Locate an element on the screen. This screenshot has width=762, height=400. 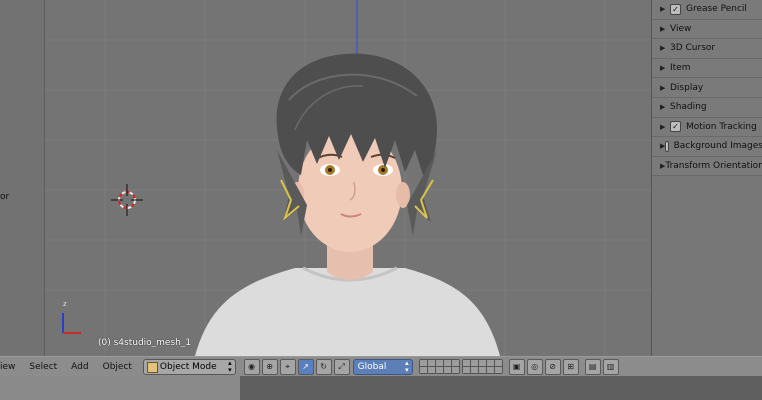
timeline-area is located at coordinates (381, 388).